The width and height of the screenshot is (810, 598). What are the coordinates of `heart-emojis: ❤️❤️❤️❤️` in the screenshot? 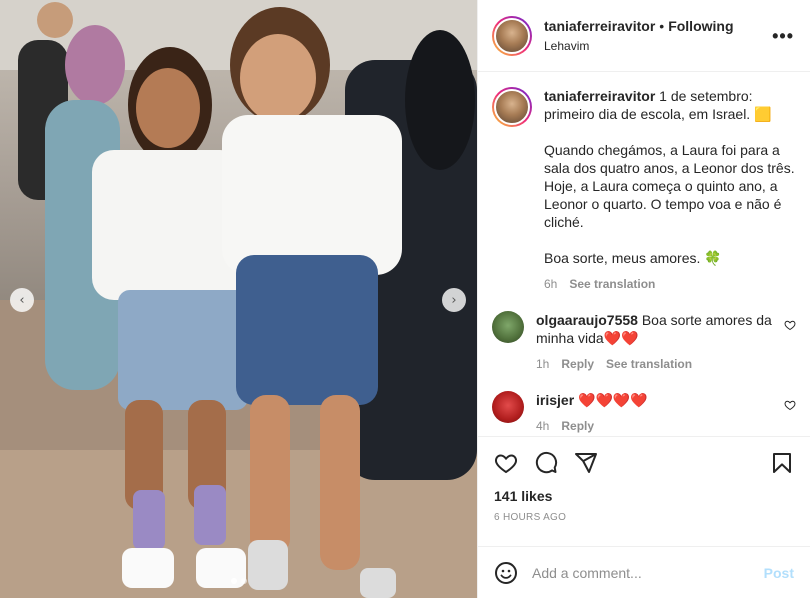 It's located at (613, 400).